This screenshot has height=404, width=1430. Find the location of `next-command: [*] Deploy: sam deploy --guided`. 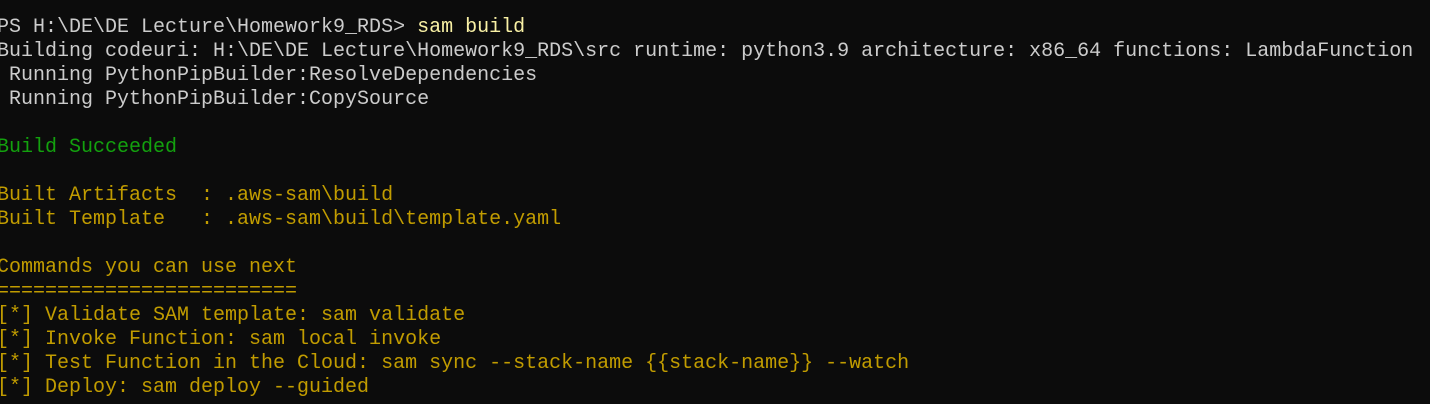

next-command: [*] Deploy: sam deploy --guided is located at coordinates (185, 387).